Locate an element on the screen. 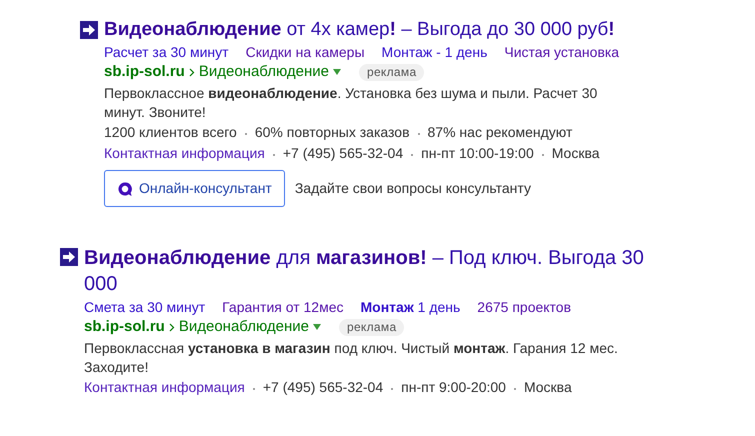 This screenshot has height=436, width=755. consultant-hint: Задайте свои вопросы консультанту is located at coordinates (412, 188).